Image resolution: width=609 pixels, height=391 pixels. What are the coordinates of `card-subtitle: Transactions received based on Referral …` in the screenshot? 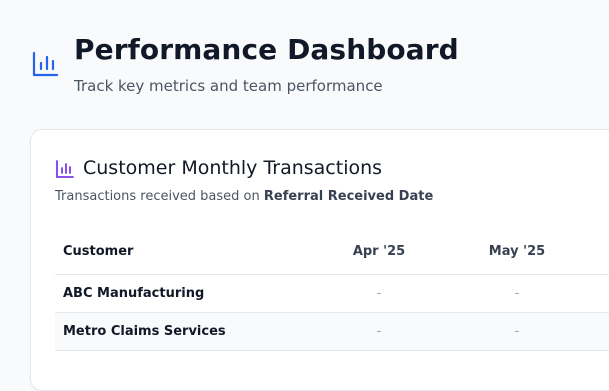 It's located at (244, 196).